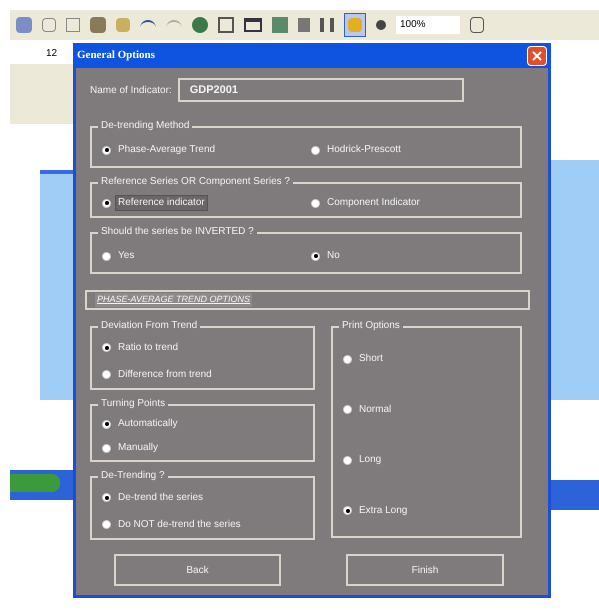  I want to click on window-title: General Options, so click(116, 56).